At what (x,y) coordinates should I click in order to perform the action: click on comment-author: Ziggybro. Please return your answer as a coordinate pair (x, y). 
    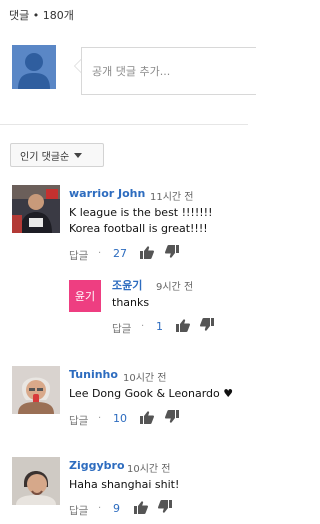
    Looking at the image, I should click on (97, 465).